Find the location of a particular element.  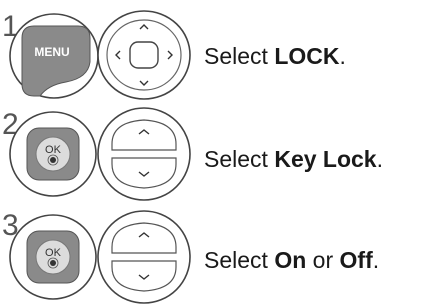

emphasis-key-lock: Key Lock is located at coordinates (325, 159).